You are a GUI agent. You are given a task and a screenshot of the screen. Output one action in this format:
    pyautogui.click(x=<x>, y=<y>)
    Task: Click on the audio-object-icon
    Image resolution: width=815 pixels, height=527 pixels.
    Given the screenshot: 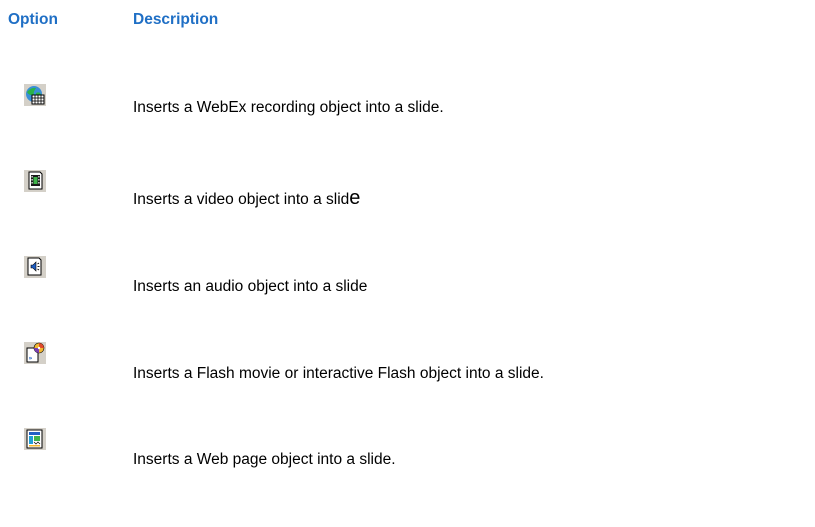 What is the action you would take?
    pyautogui.click(x=35, y=267)
    